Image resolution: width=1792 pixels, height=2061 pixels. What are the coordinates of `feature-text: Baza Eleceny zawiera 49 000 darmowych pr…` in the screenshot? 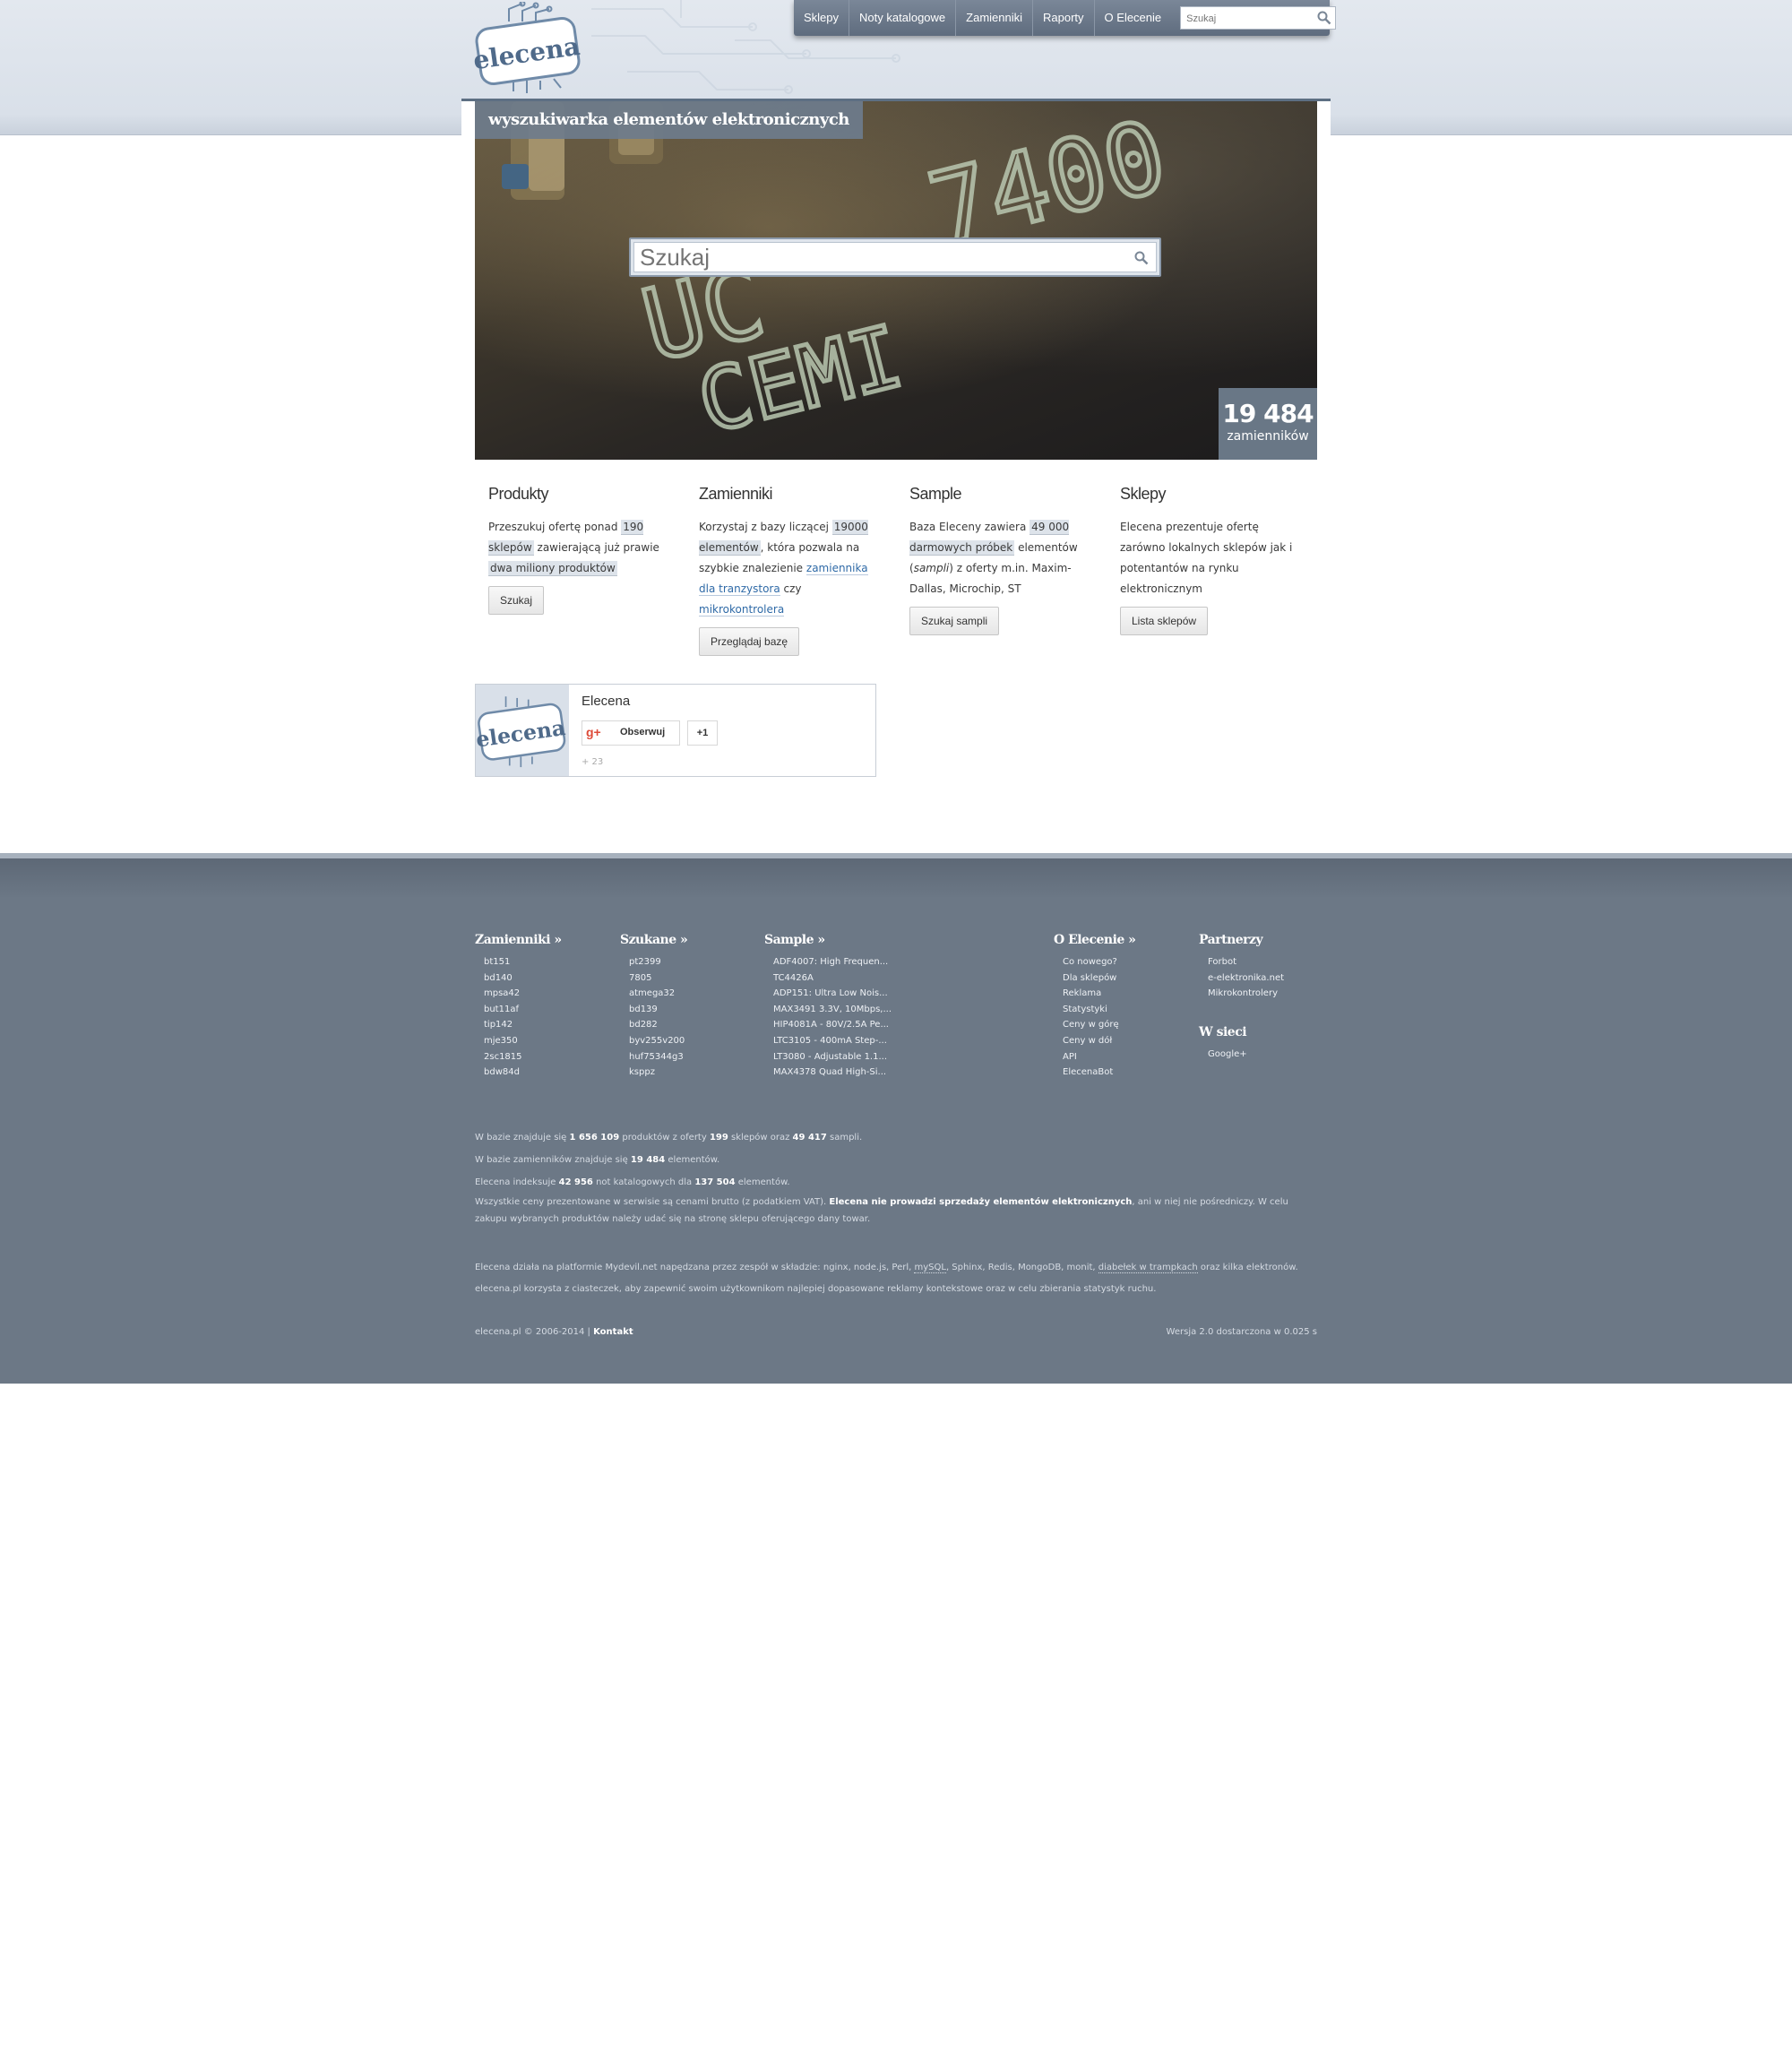 It's located at (993, 557).